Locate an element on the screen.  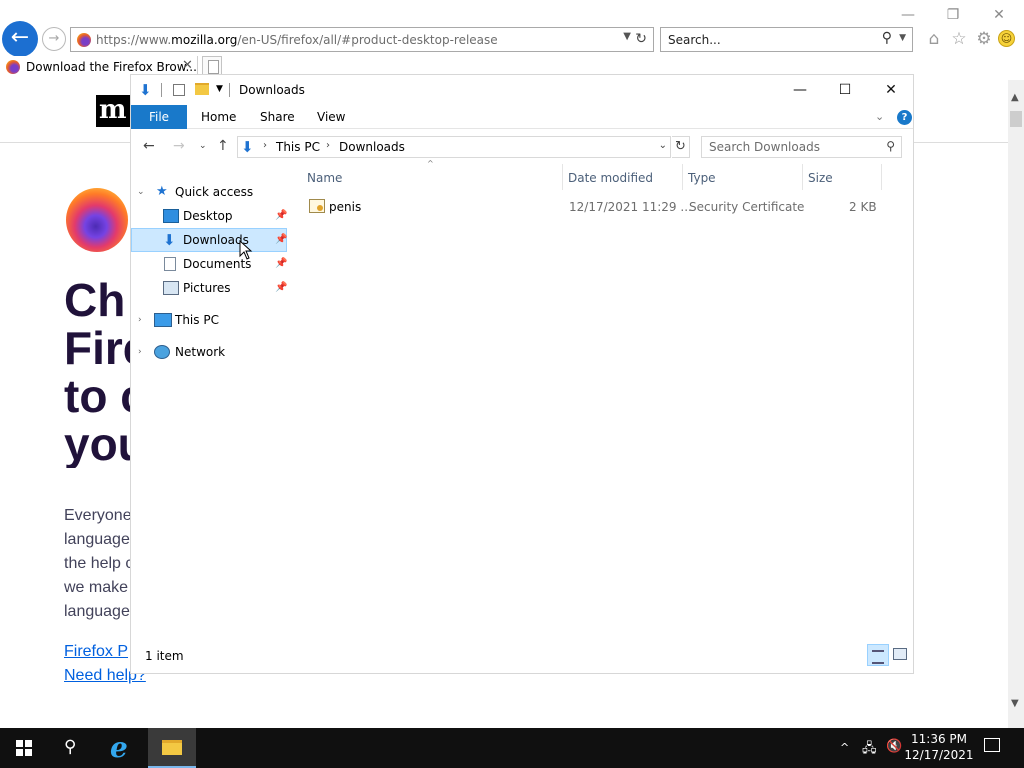
scroll-up-icon: ▲ is located at coordinates (1015, 97).